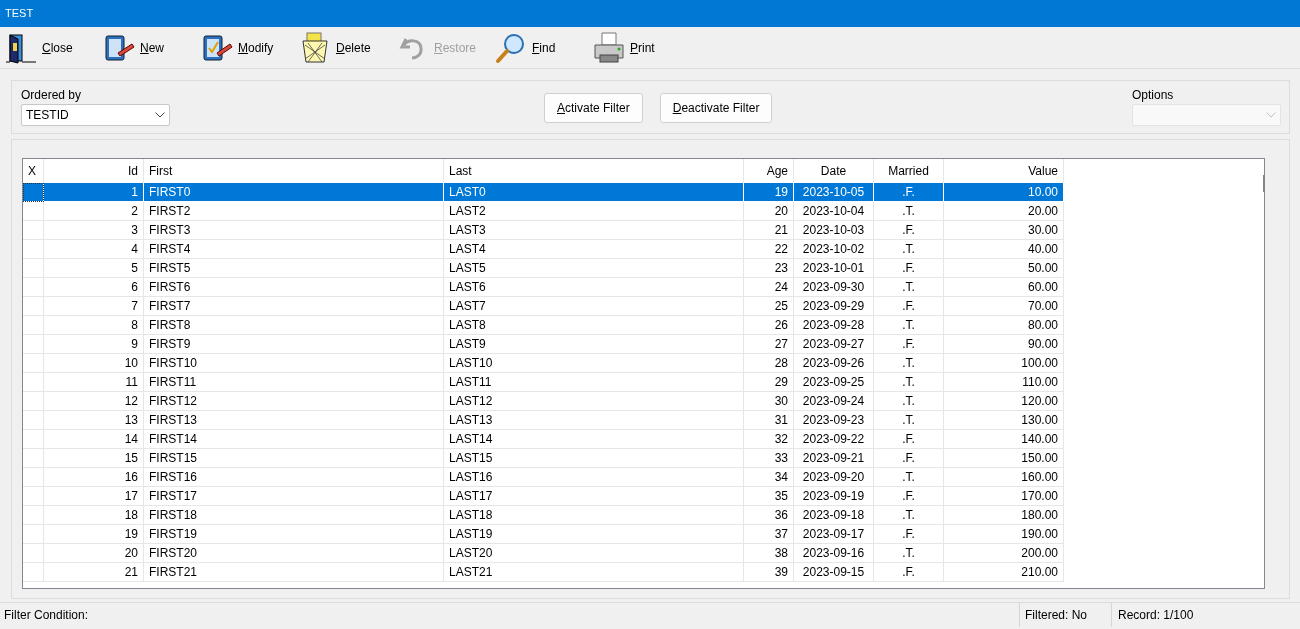 Image resolution: width=1300 pixels, height=629 pixels. I want to click on table-row: 4 FIRST4 LAST4 22 2023-10-02 .T. 40.00, so click(643, 249).